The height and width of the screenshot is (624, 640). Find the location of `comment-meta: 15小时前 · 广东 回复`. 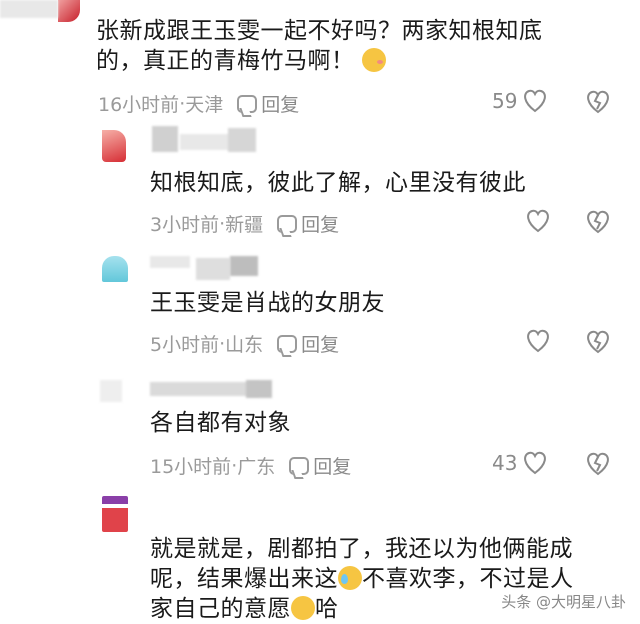

comment-meta: 15小时前 · 广东 回复 is located at coordinates (250, 465).